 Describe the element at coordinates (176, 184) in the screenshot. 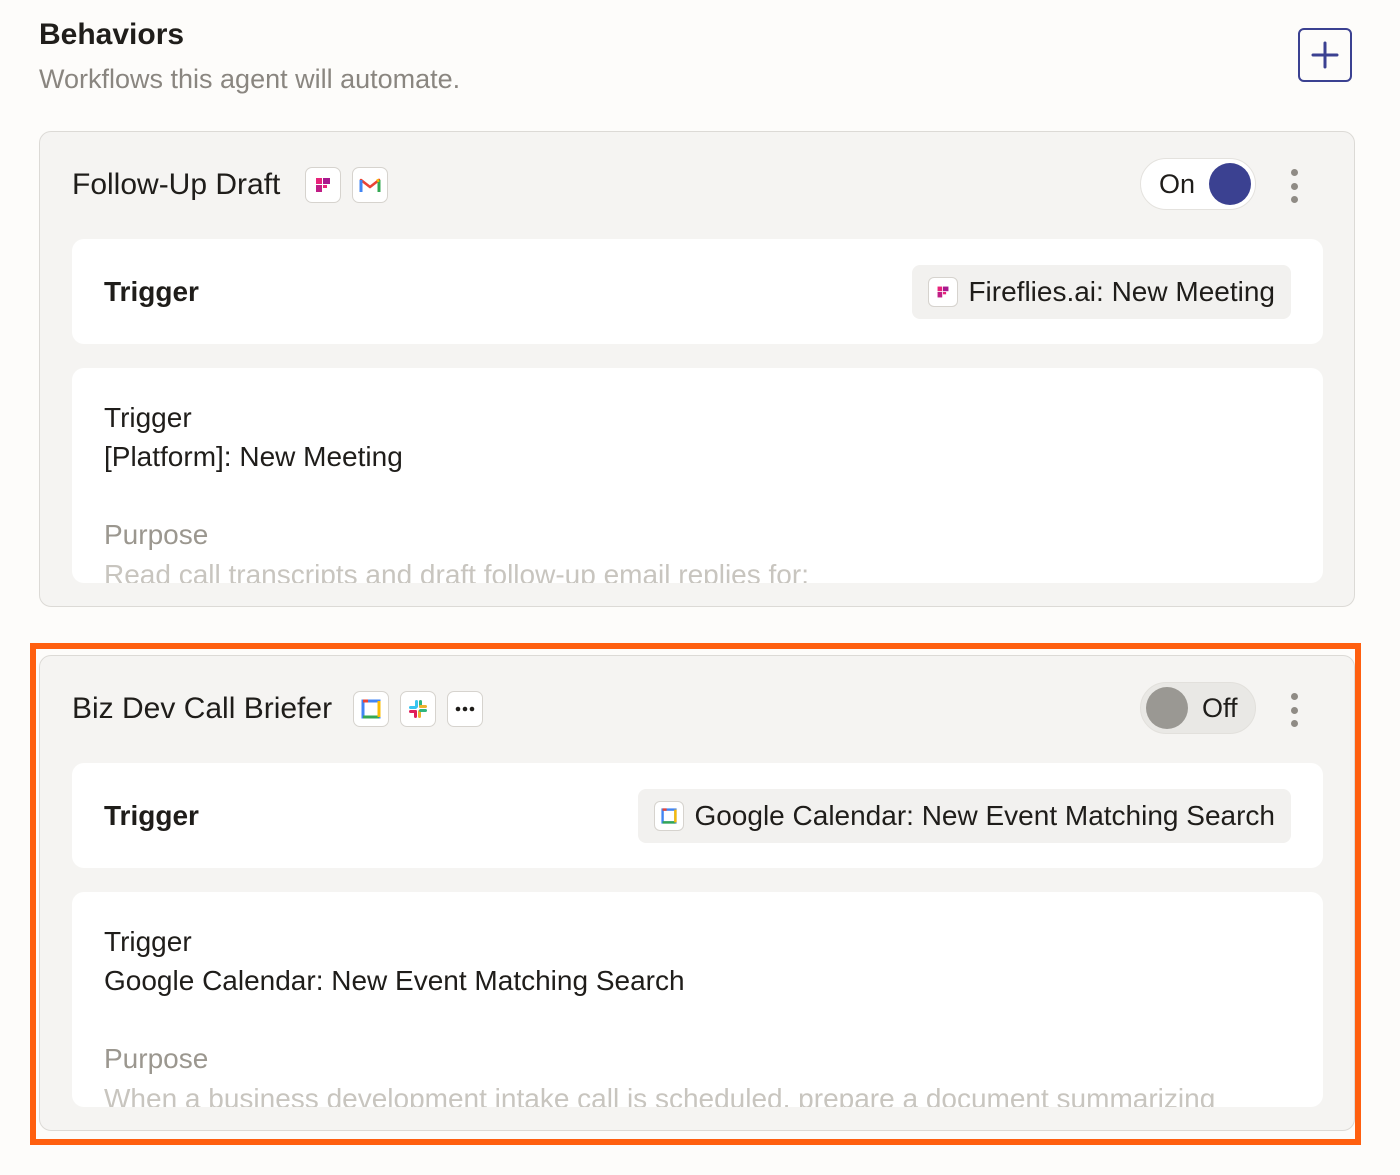

I see `behavior-title: Follow-Up Draft` at that location.